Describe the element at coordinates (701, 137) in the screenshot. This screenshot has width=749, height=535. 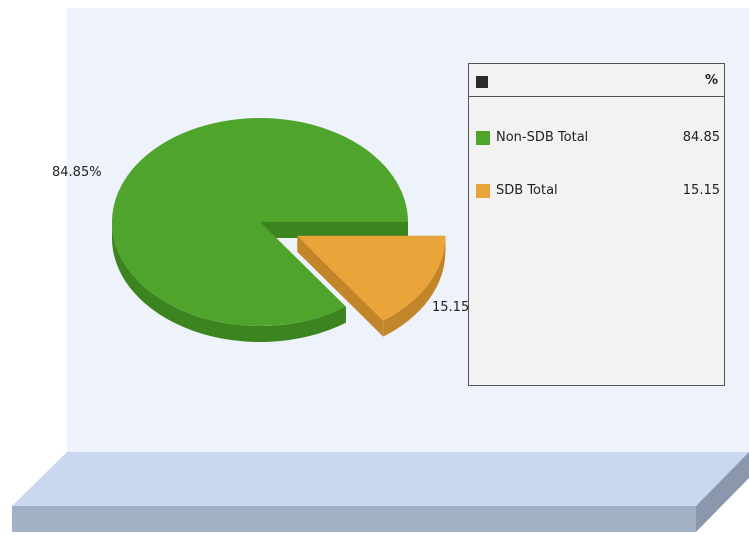
I see `legend-value-non-sdb-total: 84.85` at that location.